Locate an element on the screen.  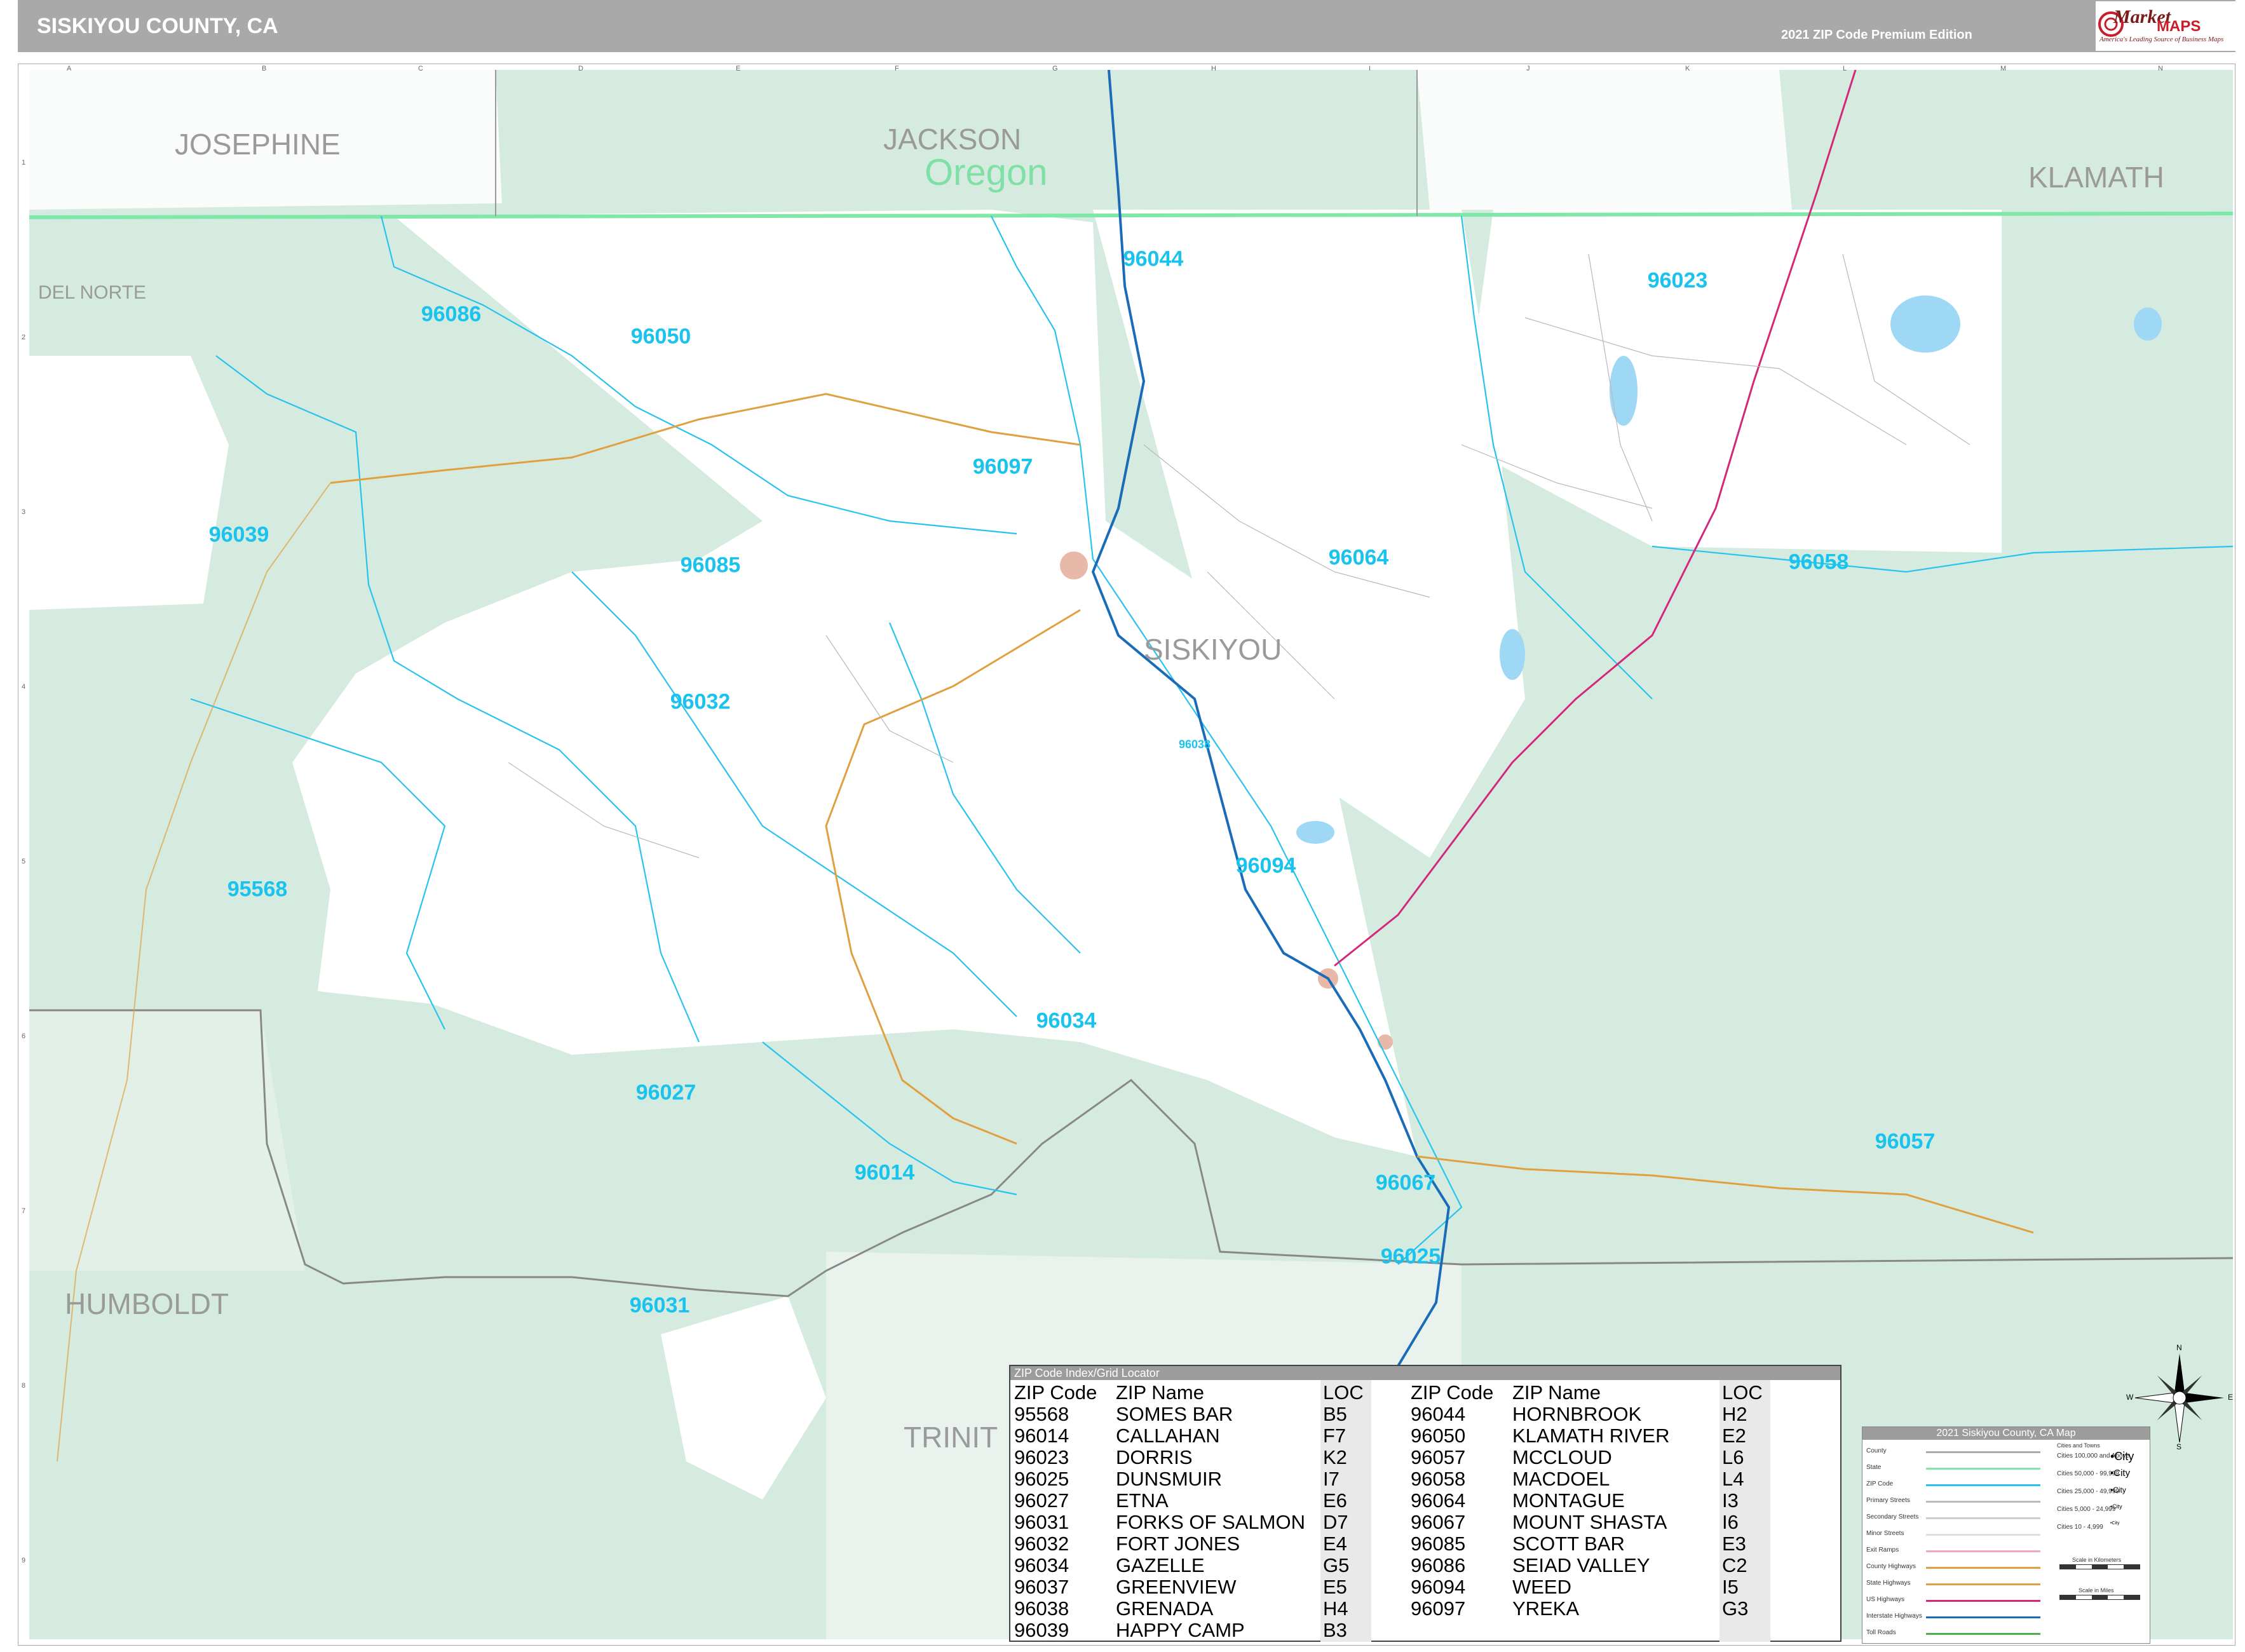
grid-col-l: L is located at coordinates (1845, 68).